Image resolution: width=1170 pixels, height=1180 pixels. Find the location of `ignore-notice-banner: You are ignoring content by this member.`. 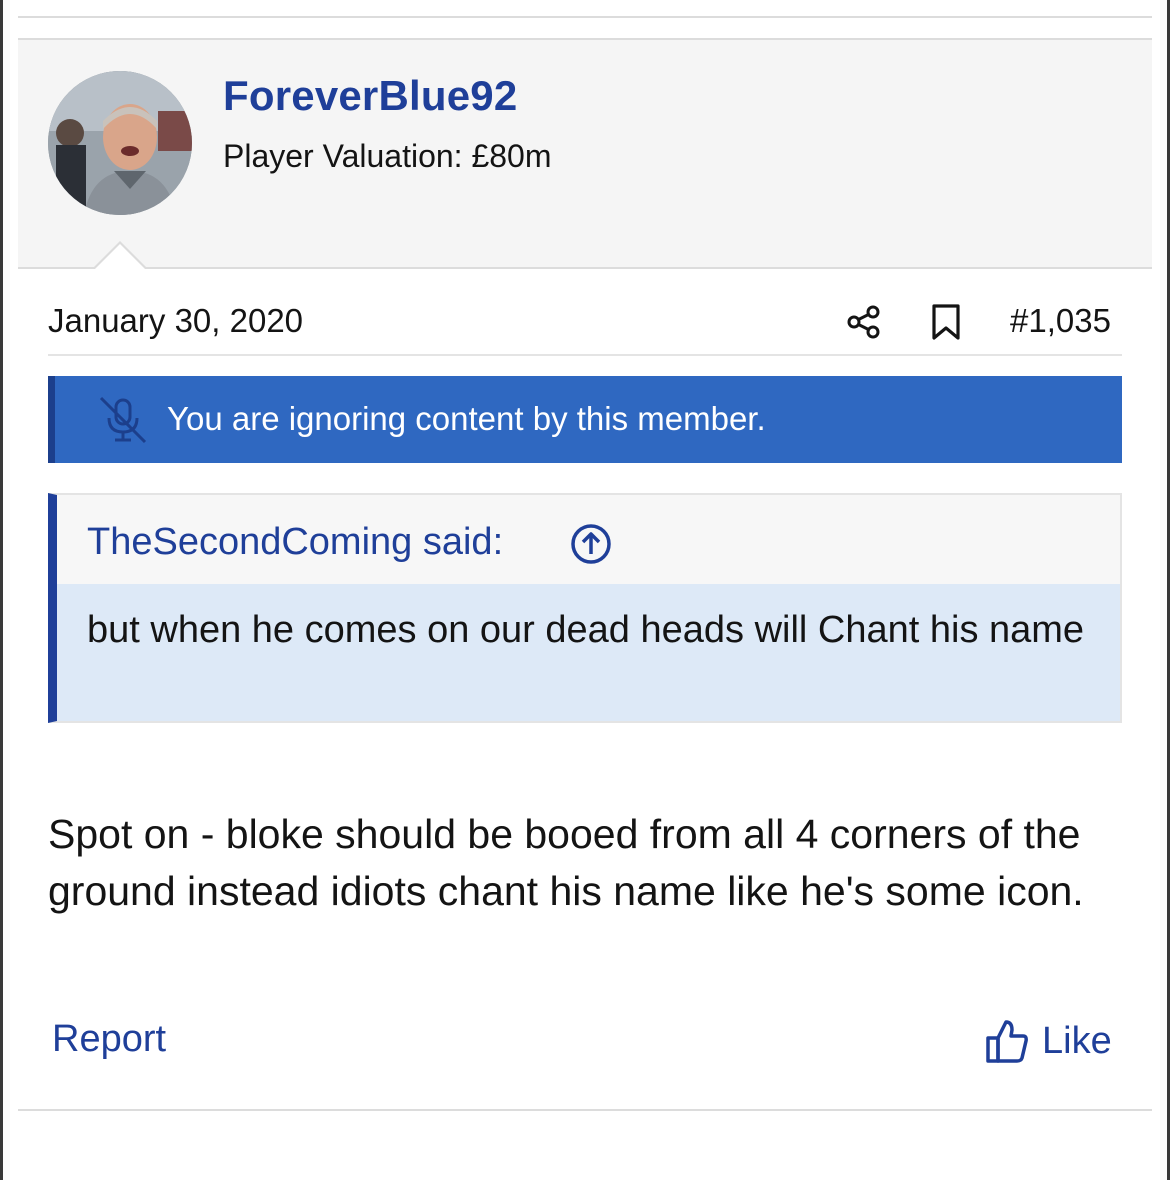

ignore-notice-banner: You are ignoring content by this member. is located at coordinates (585, 419).